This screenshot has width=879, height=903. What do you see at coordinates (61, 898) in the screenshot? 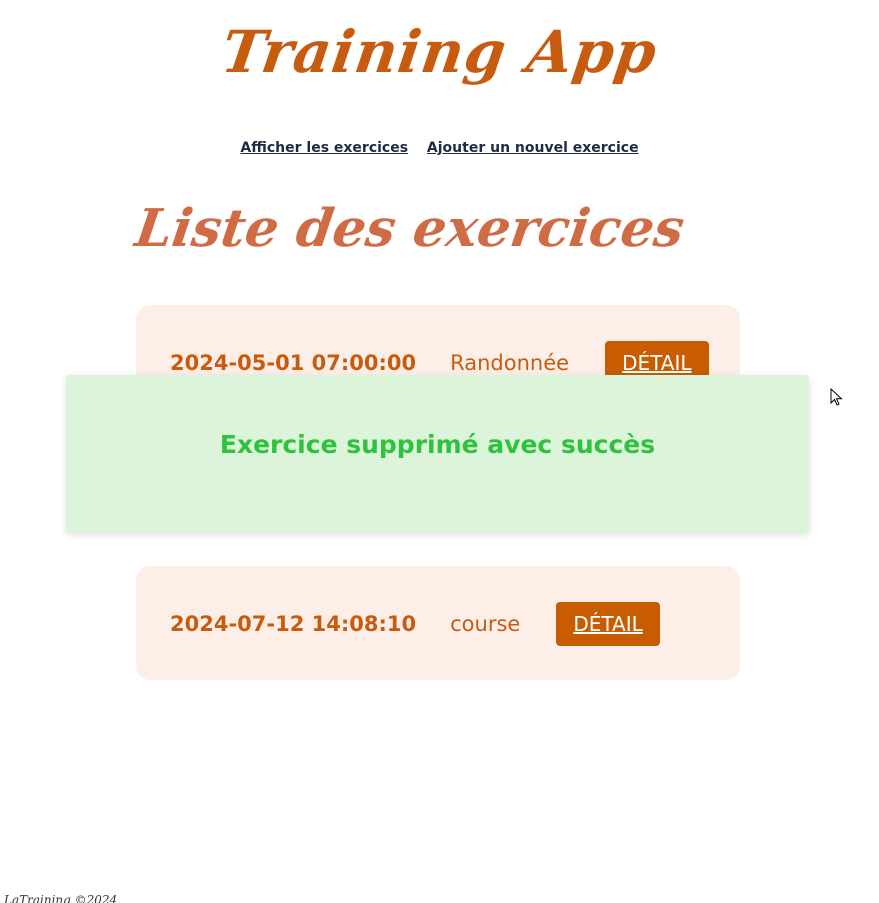
I see `footer-text: LaTraining ©2024` at bounding box center [61, 898].